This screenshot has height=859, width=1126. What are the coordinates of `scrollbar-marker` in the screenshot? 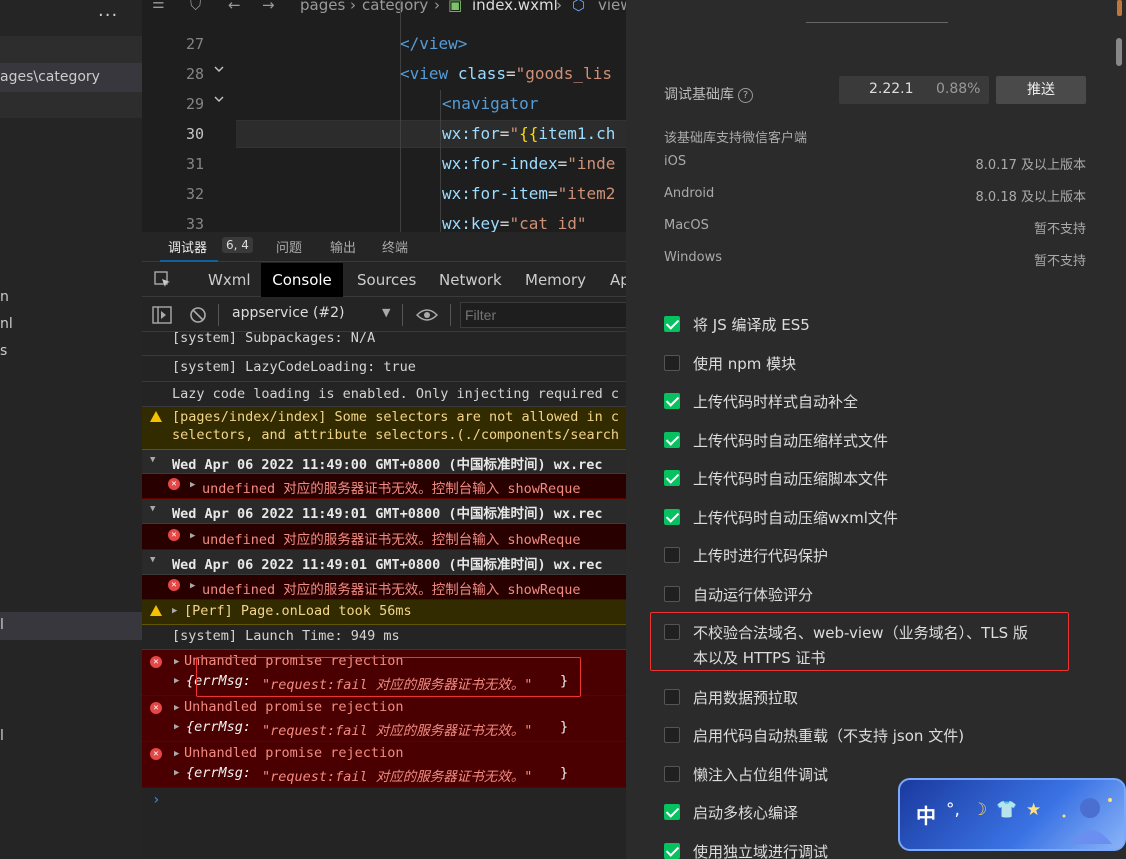 It's located at (1119, 8).